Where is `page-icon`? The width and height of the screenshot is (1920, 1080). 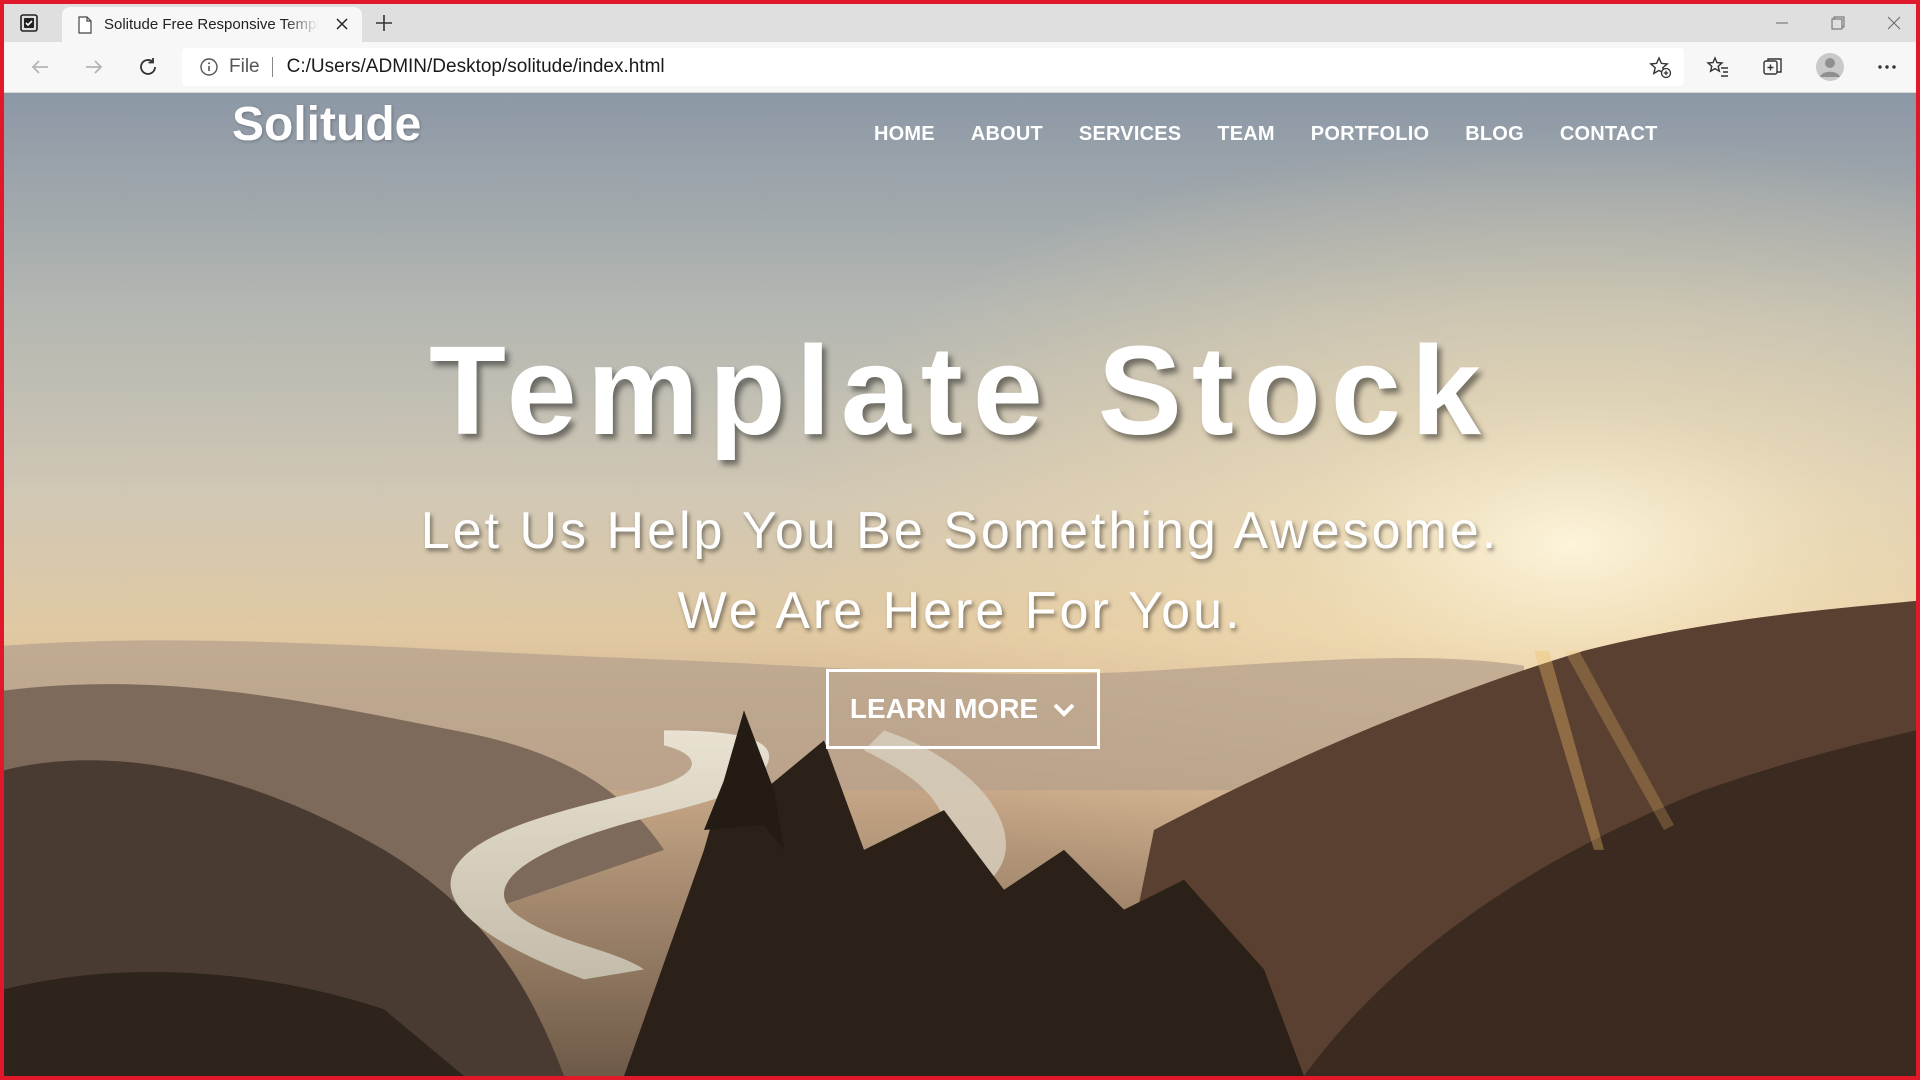
page-icon is located at coordinates (85, 24).